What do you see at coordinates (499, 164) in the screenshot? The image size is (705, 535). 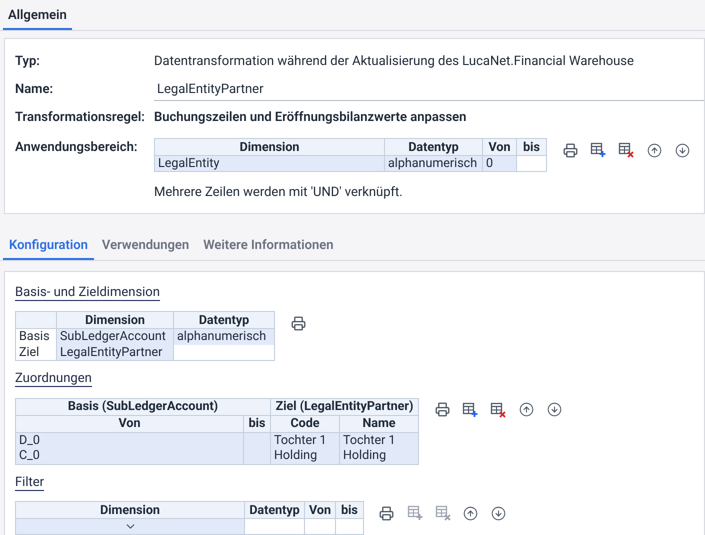 I see `table-cell: 0` at bounding box center [499, 164].